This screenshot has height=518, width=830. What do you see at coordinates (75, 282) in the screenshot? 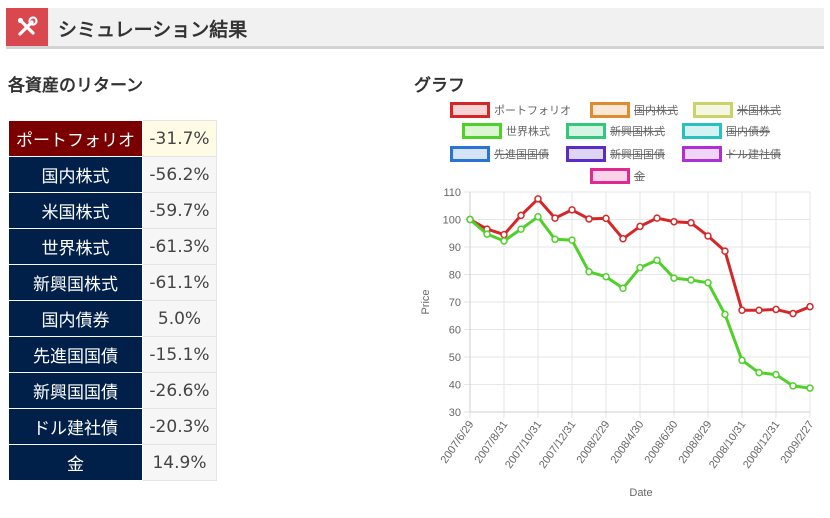
I see `asset-name: 新興国株式` at bounding box center [75, 282].